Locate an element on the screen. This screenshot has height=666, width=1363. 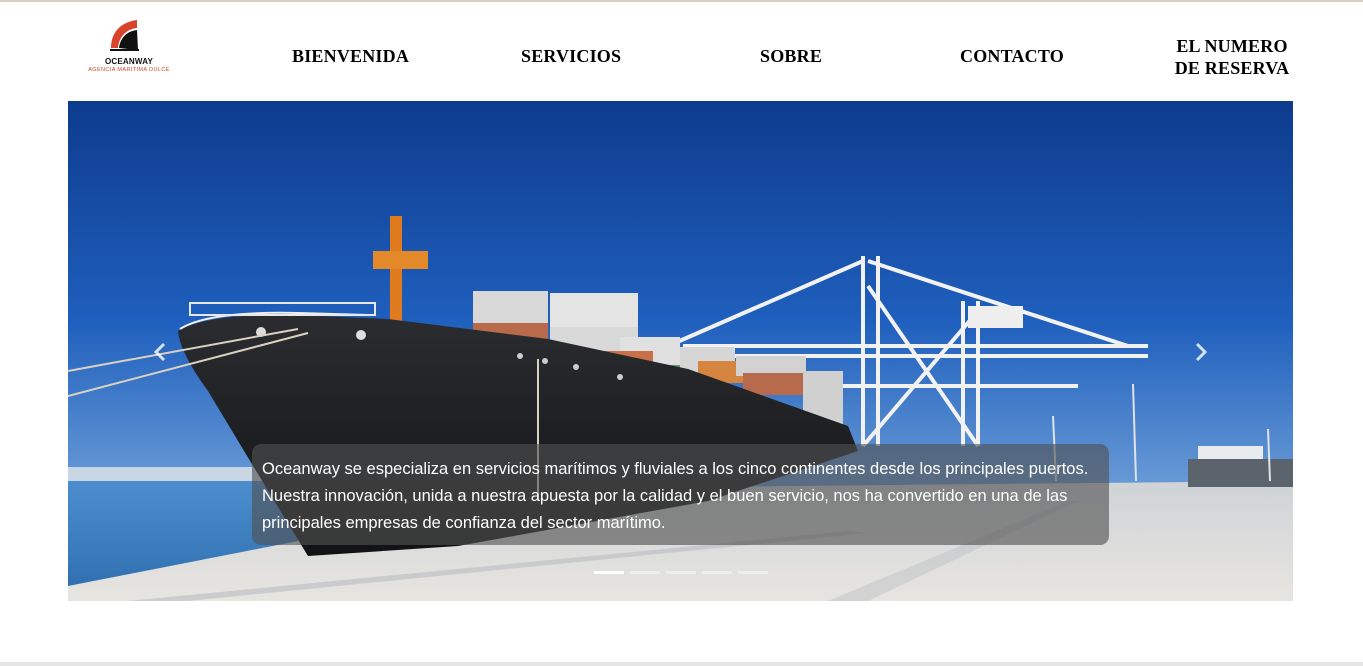
chevron-left-icon is located at coordinates (159, 352).